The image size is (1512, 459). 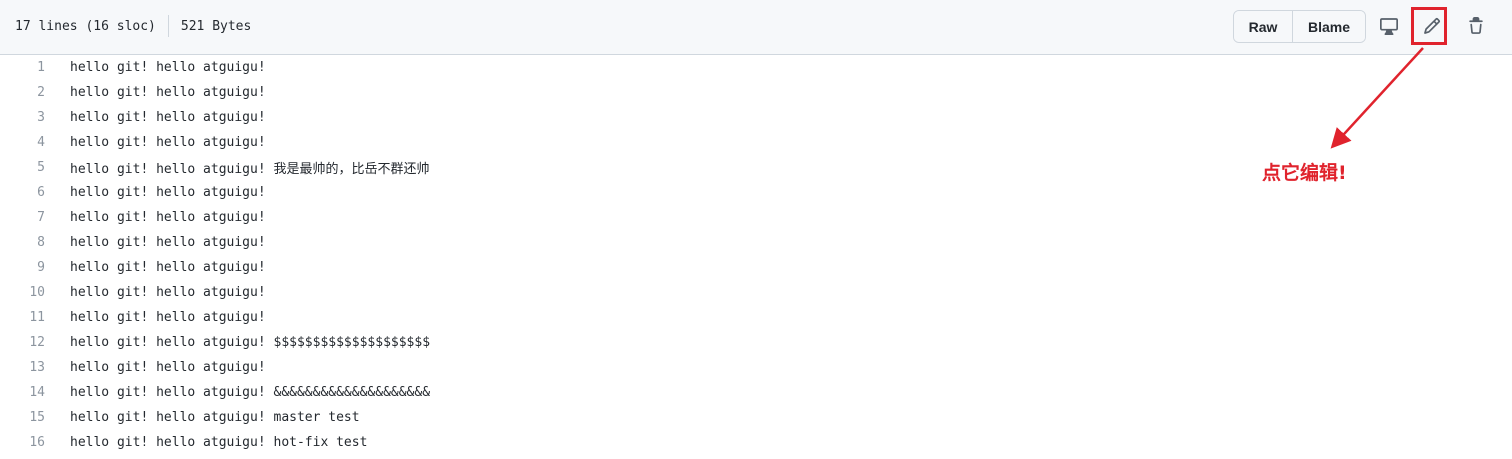 What do you see at coordinates (219, 442) in the screenshot?
I see `line-content: hello git! hello atguigu! hot-fix test` at bounding box center [219, 442].